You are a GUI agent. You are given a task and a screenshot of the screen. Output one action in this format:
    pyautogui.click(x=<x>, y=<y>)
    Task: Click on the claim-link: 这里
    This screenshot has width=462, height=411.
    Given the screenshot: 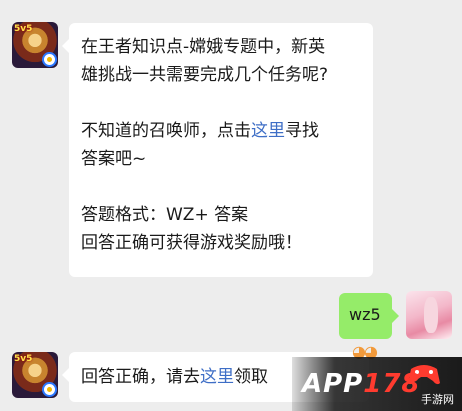 What is the action you would take?
    pyautogui.click(x=217, y=377)
    